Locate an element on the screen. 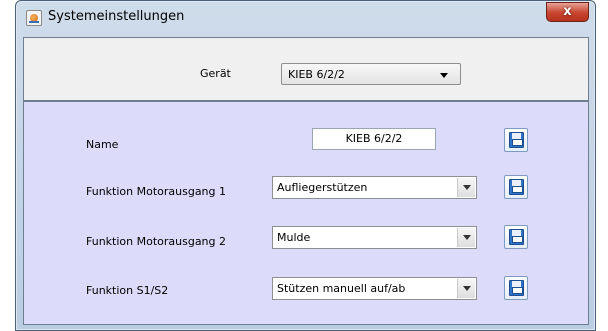  s1s2-select: Stützen manuell auf/ab is located at coordinates (374, 288).